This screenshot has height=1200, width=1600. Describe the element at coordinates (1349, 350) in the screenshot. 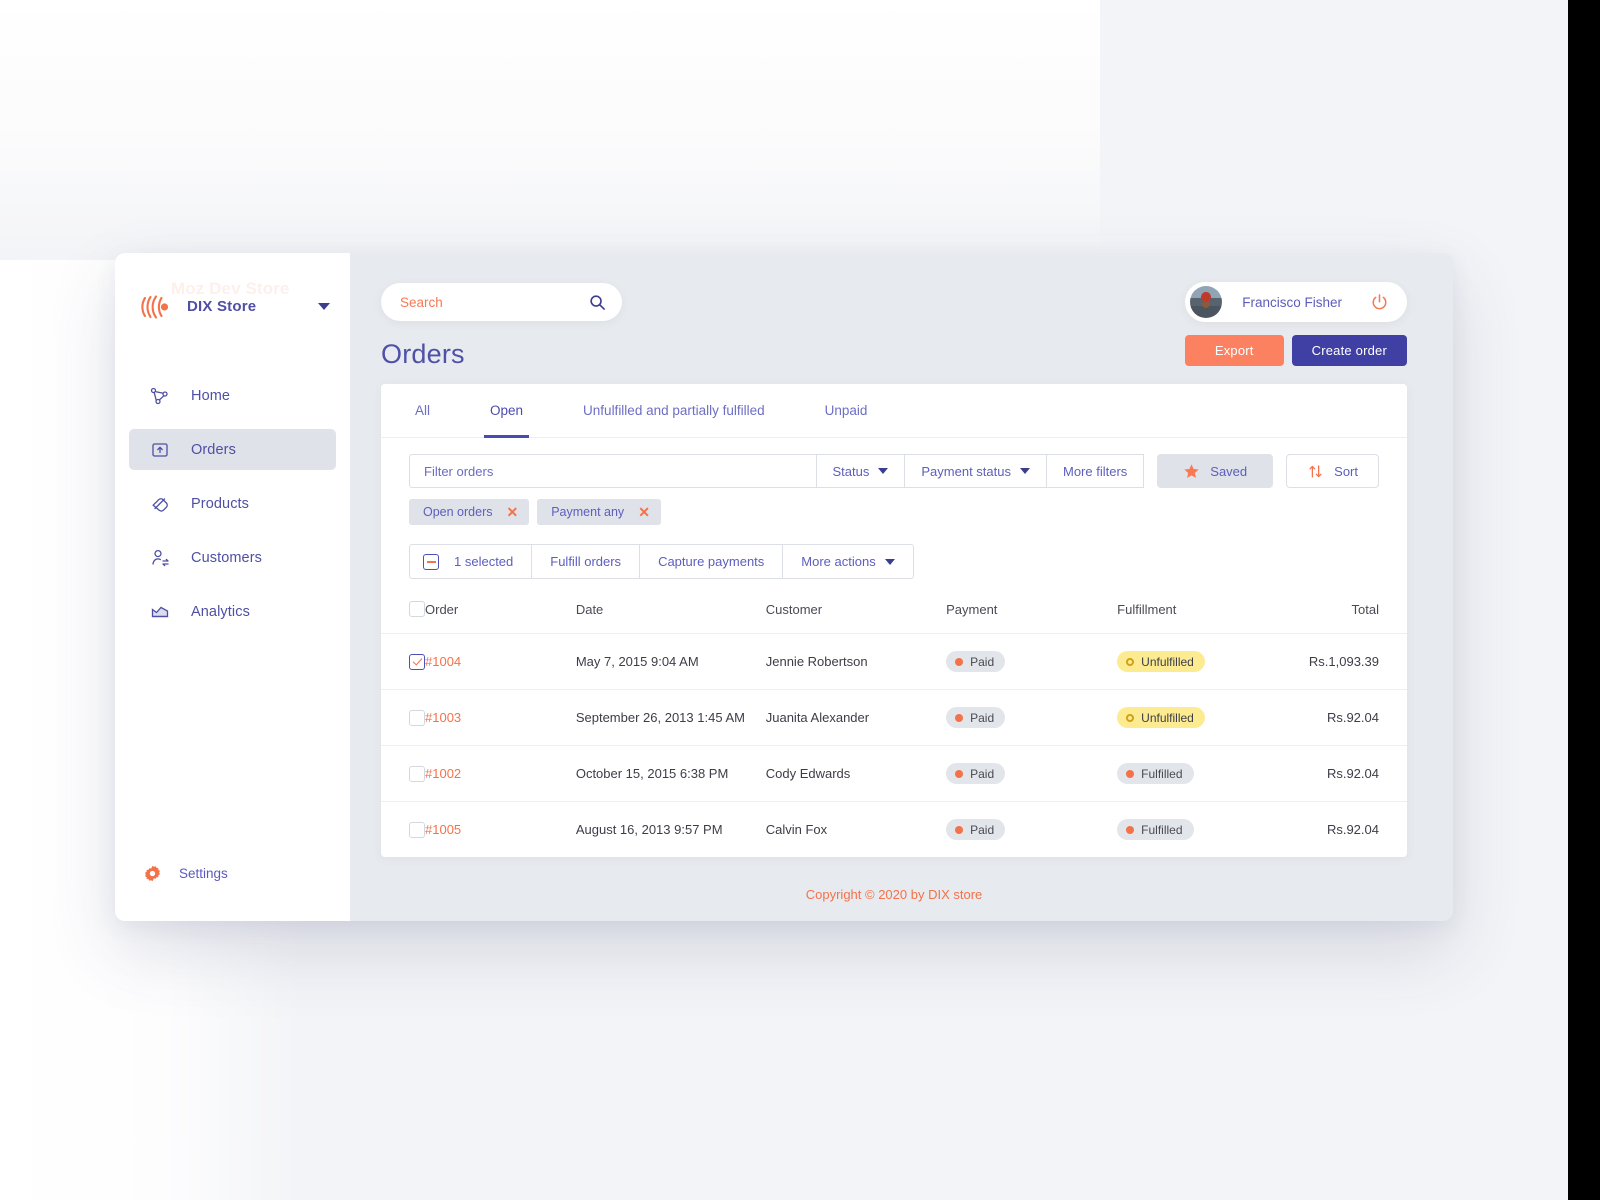

I see `create-order-button: Create order` at that location.